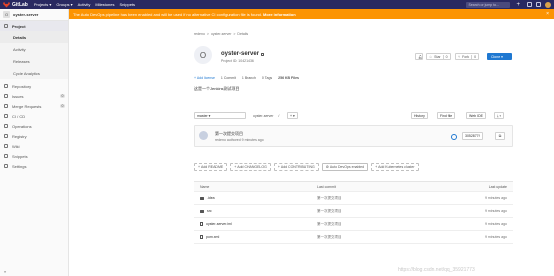  Describe the element at coordinates (548, 4) in the screenshot. I see `user-avatar` at that location.